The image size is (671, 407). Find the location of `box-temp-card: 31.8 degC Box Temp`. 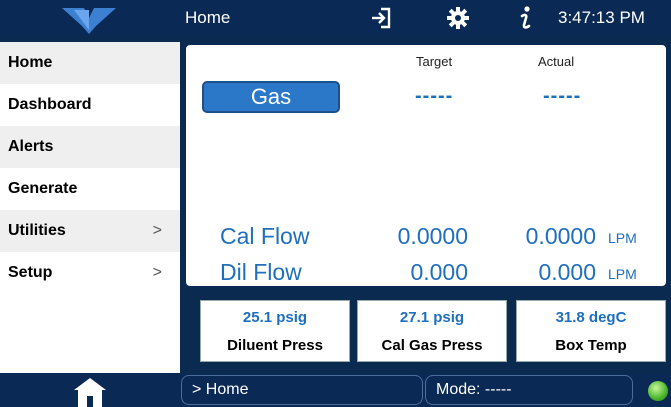

box-temp-card: 31.8 degC Box Temp is located at coordinates (591, 331).